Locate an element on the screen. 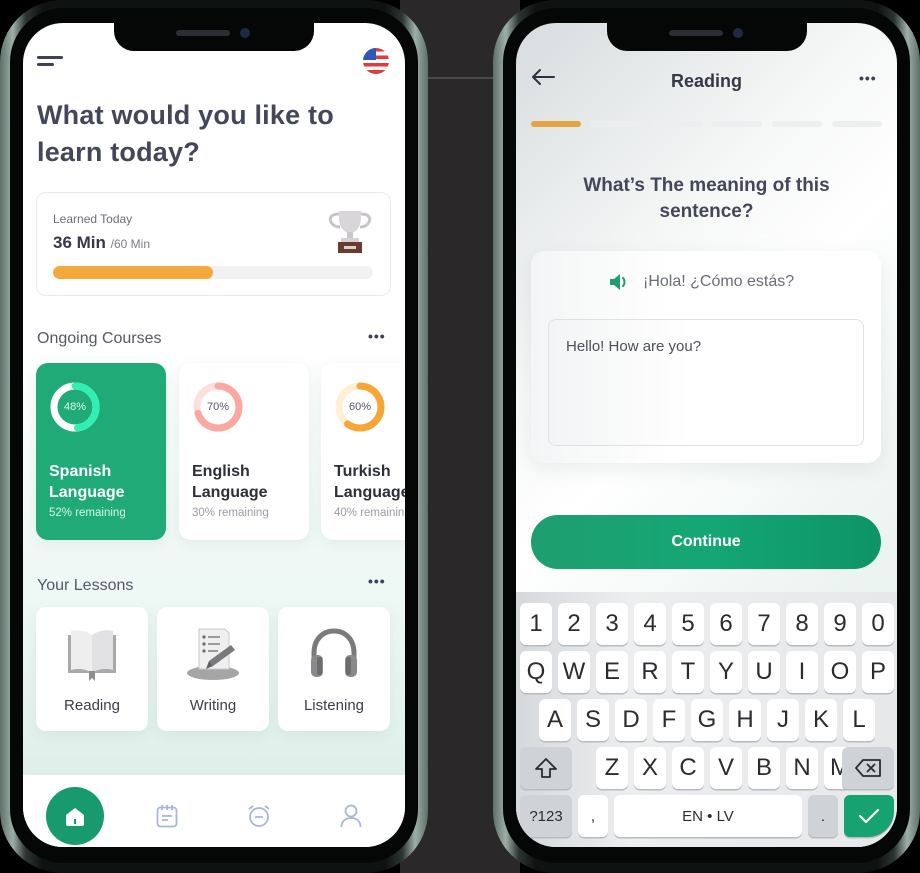  key-d: D is located at coordinates (631, 720).